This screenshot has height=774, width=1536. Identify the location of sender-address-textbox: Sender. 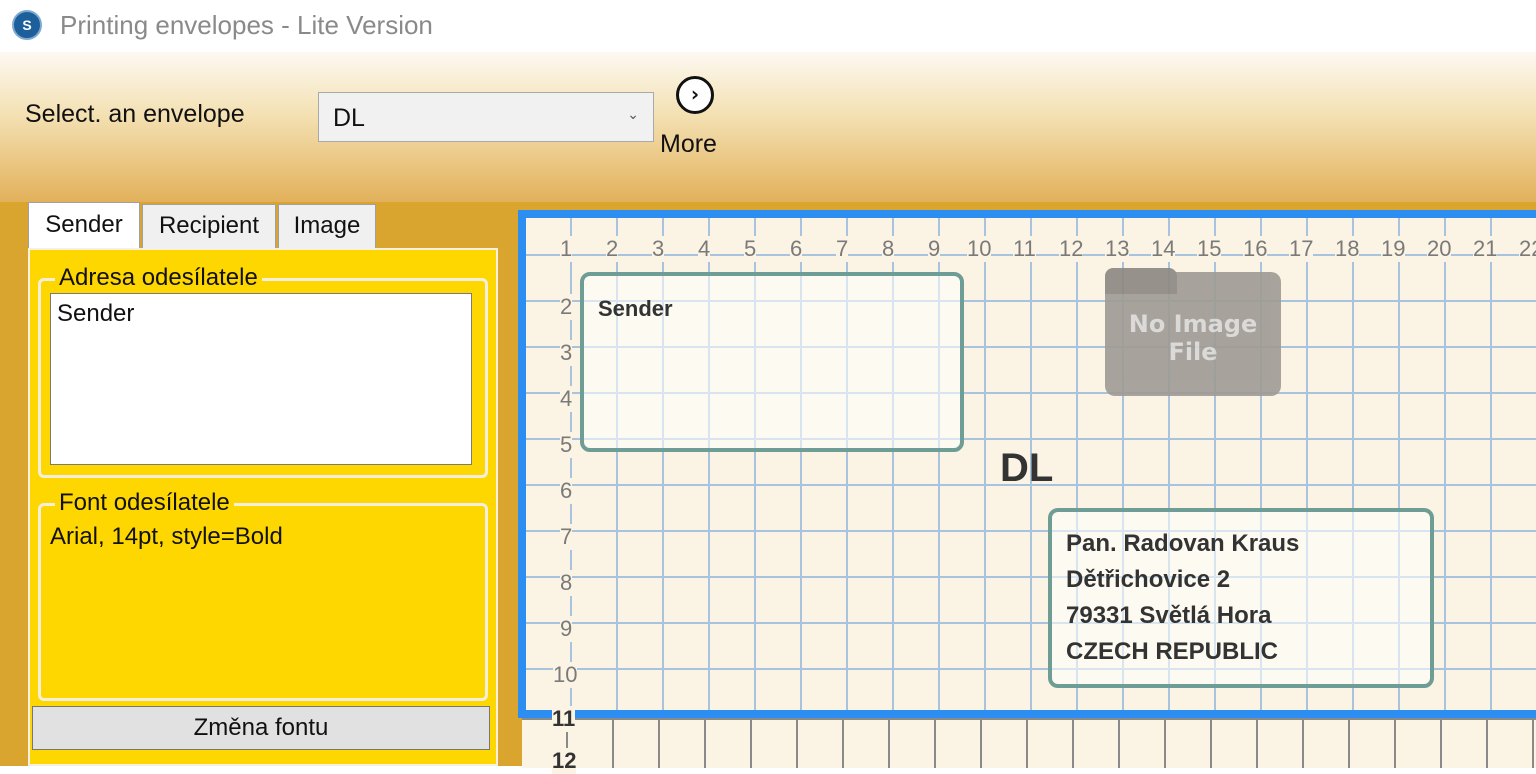
(261, 379).